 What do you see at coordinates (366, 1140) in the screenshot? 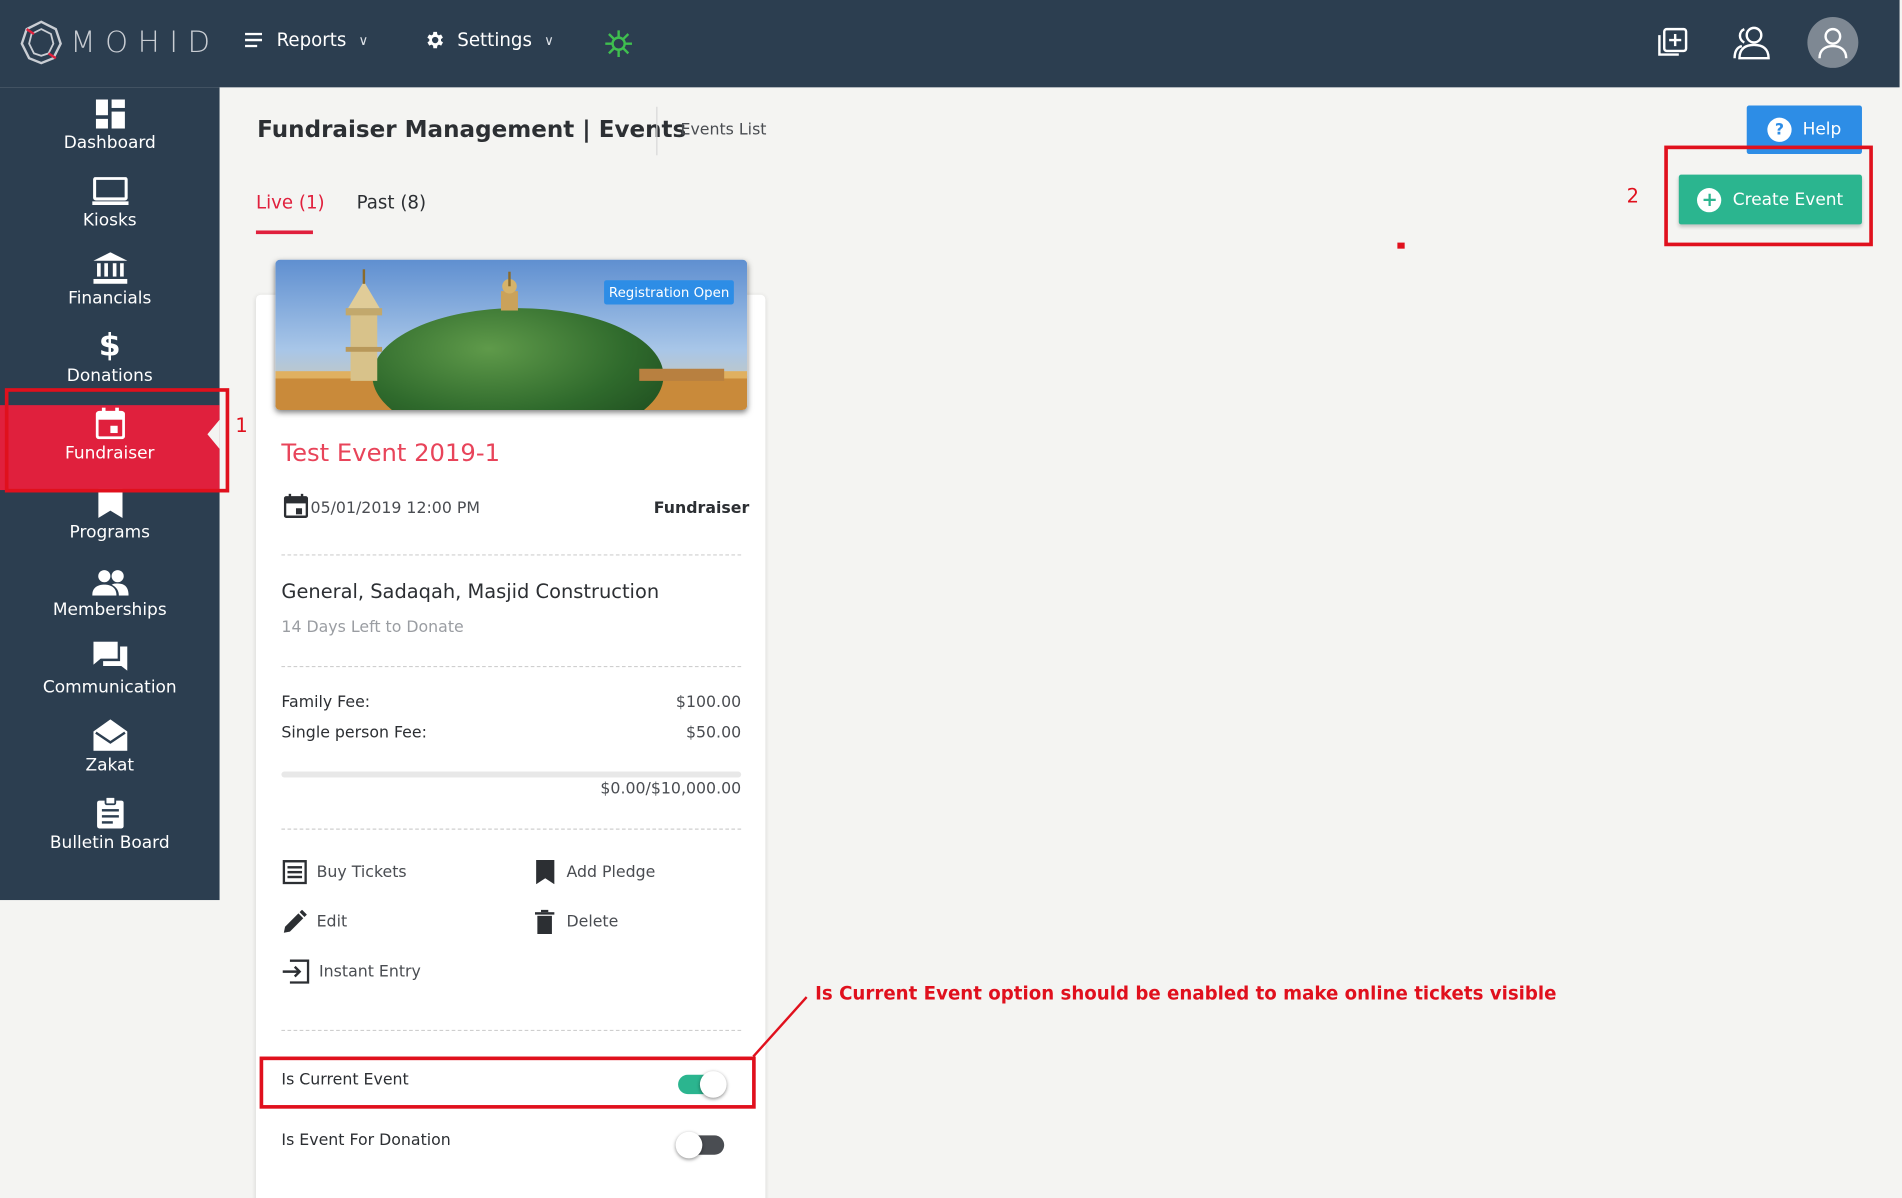
I see `is-event-for-donation-label: Is Event For Donation` at bounding box center [366, 1140].